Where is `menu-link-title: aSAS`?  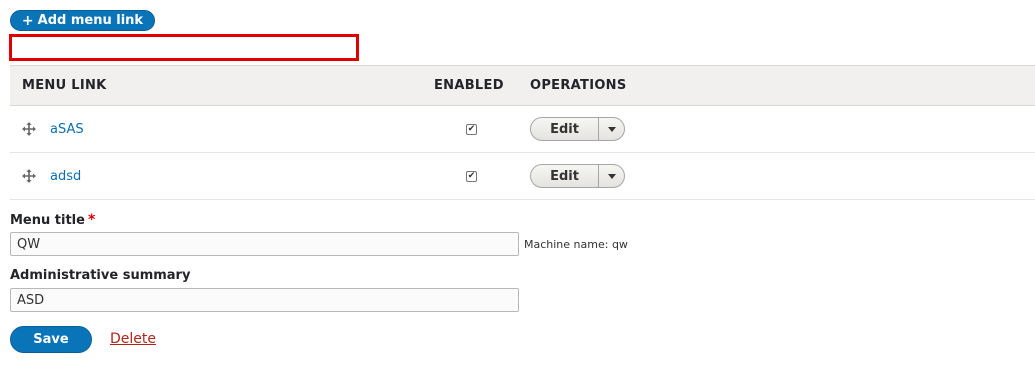
menu-link-title: aSAS is located at coordinates (67, 129).